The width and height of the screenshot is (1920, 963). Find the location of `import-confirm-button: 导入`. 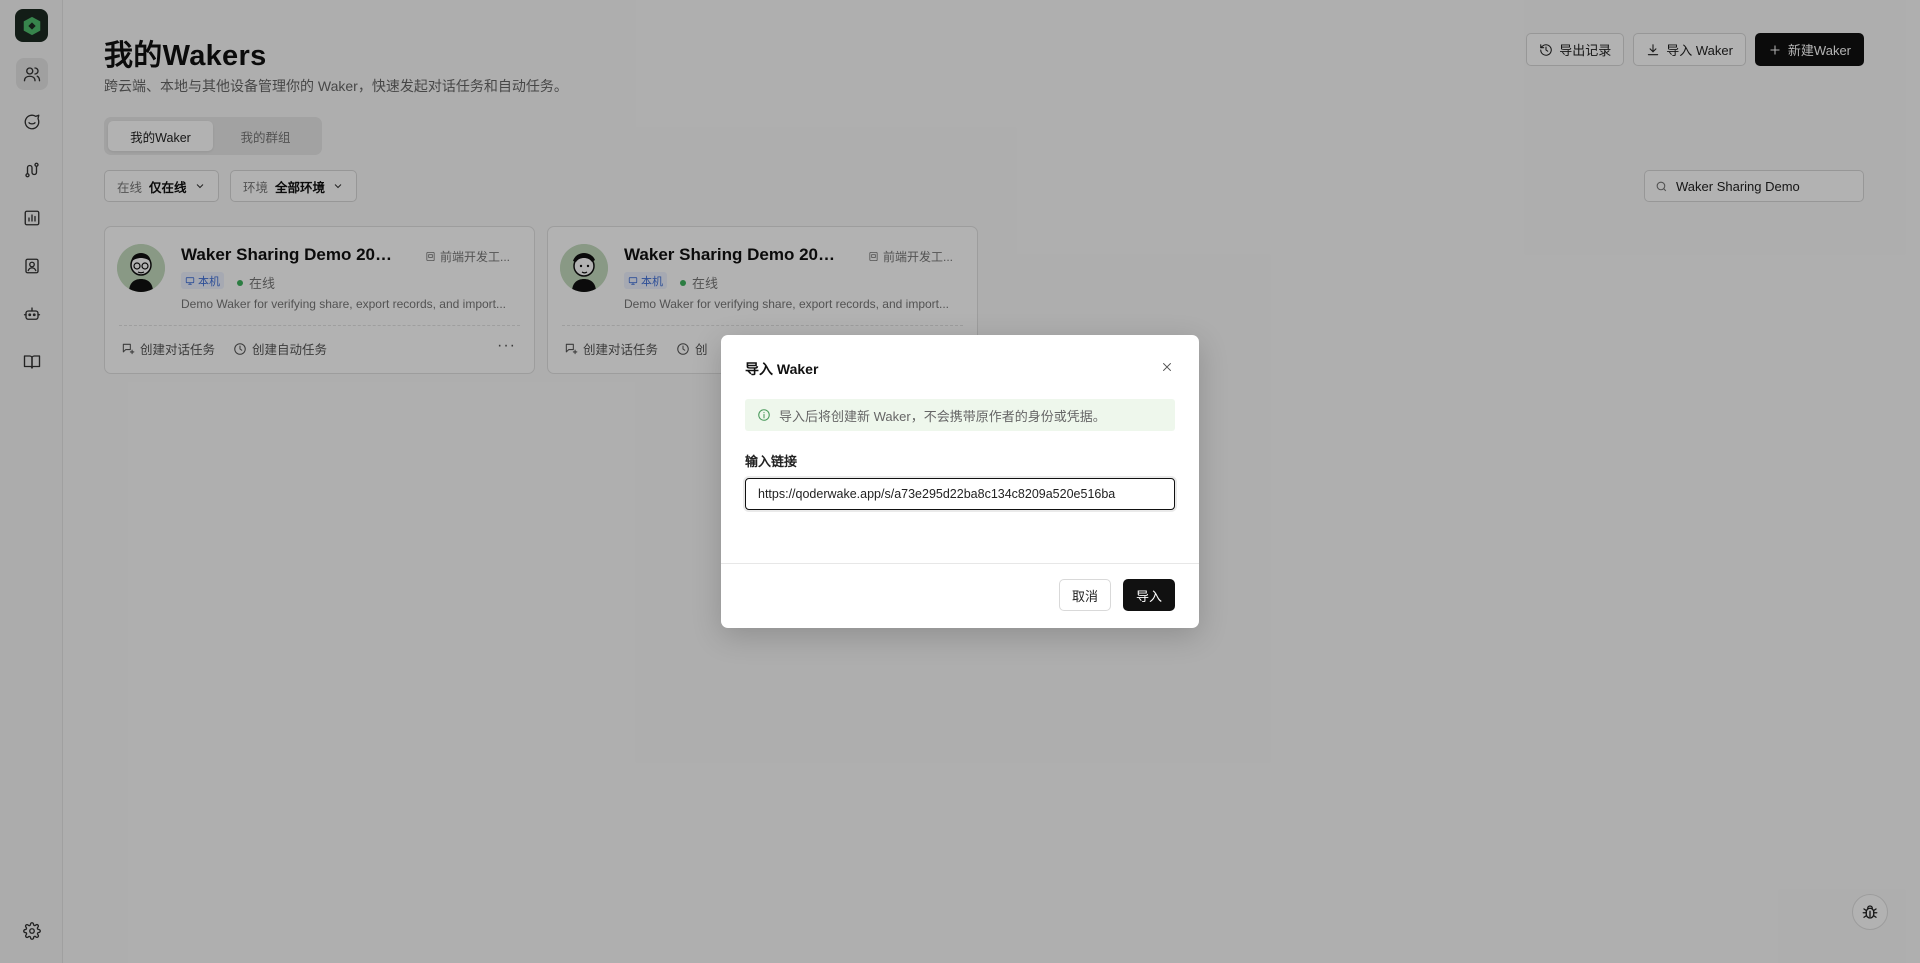

import-confirm-button: 导入 is located at coordinates (1148, 595).